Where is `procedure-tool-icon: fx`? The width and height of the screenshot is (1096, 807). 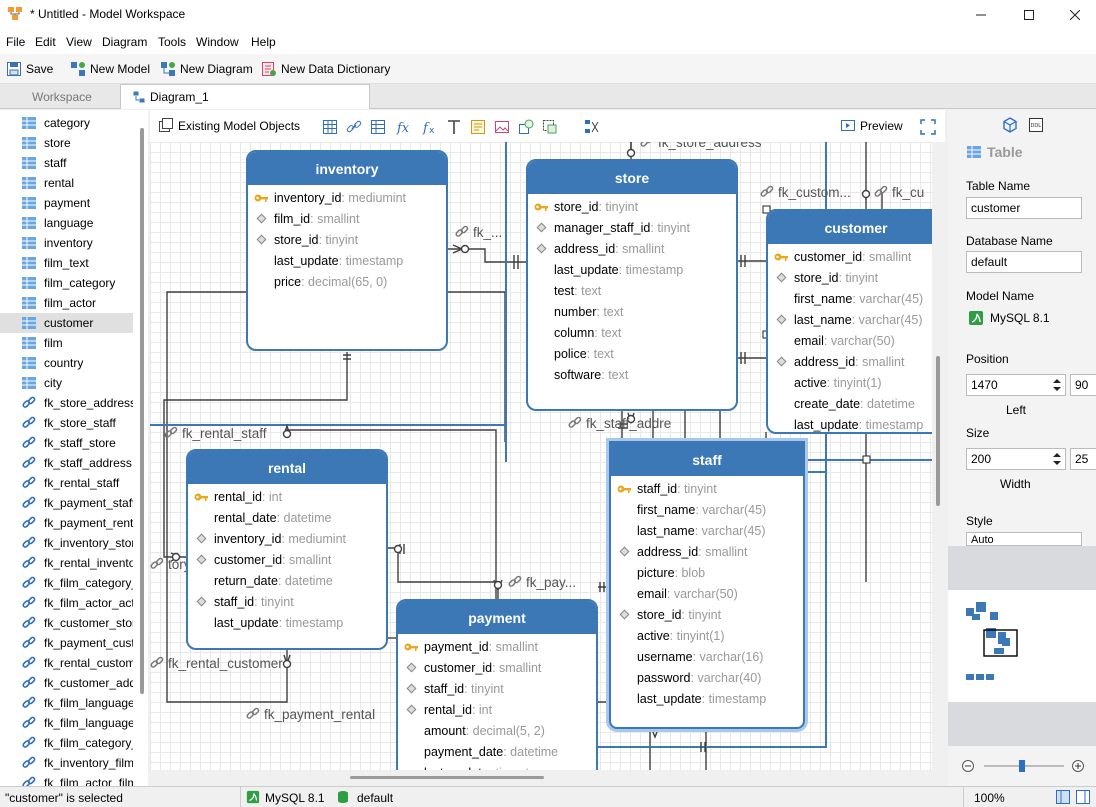 procedure-tool-icon: fx is located at coordinates (430, 127).